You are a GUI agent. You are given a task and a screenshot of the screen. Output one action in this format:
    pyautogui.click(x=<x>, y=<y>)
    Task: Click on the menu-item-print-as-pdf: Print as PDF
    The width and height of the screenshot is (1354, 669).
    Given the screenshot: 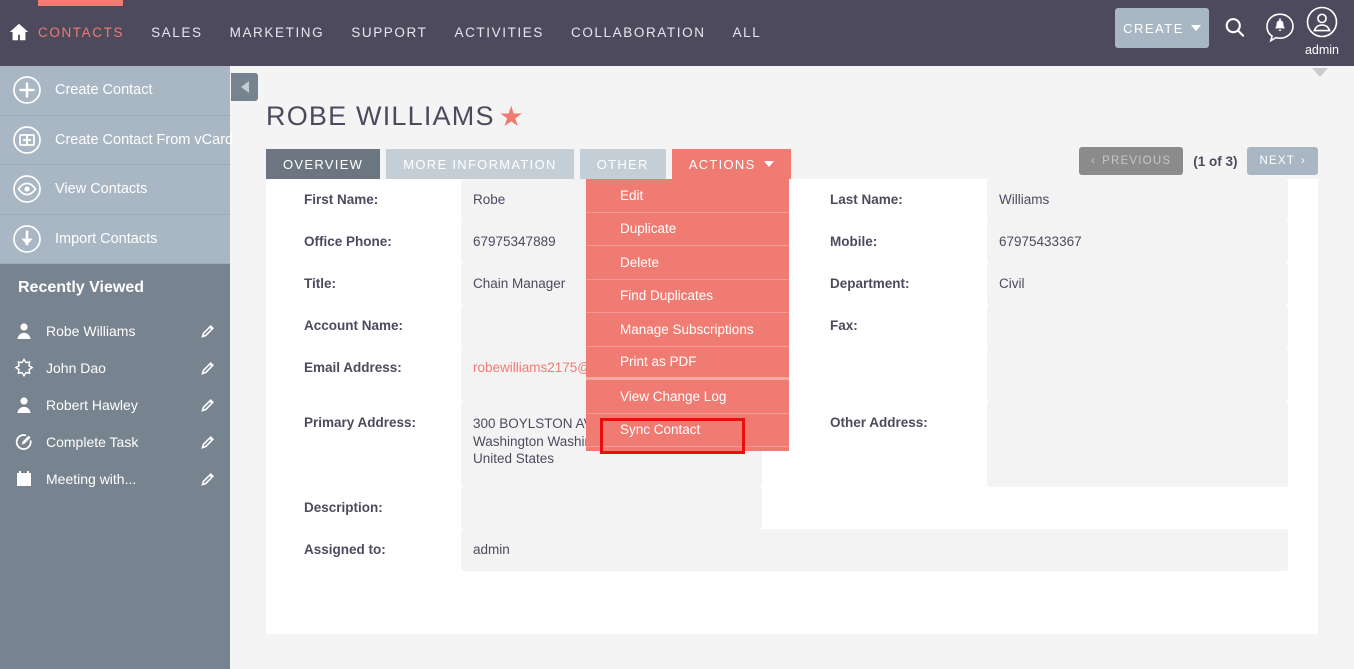 What is the action you would take?
    pyautogui.click(x=687, y=363)
    